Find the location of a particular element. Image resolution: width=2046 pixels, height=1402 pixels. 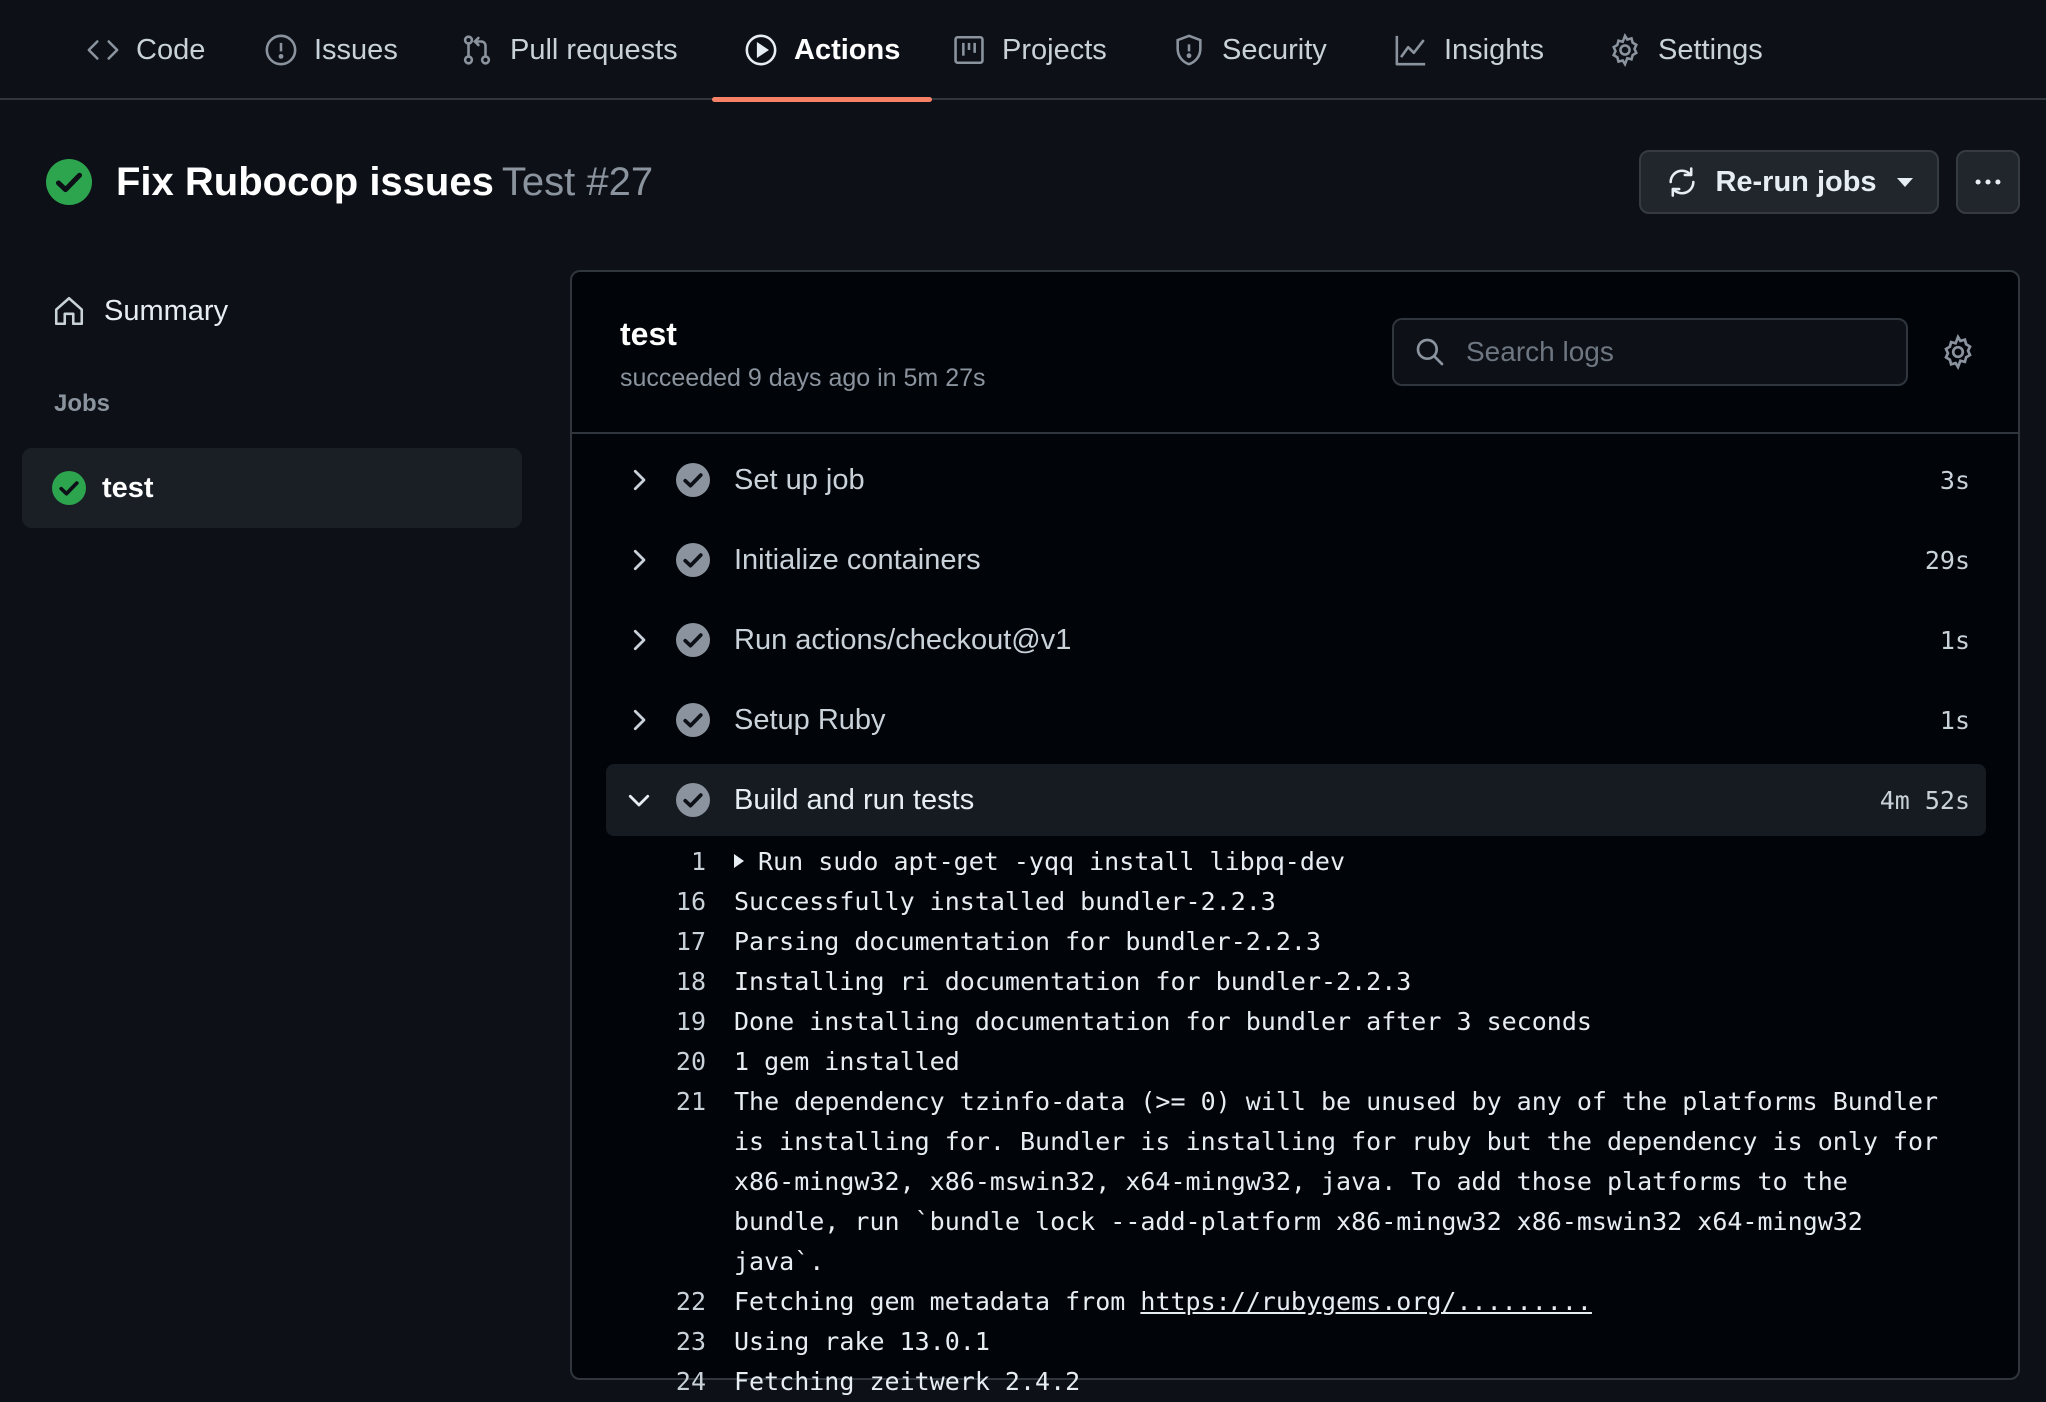

sync-icon is located at coordinates (1682, 182).